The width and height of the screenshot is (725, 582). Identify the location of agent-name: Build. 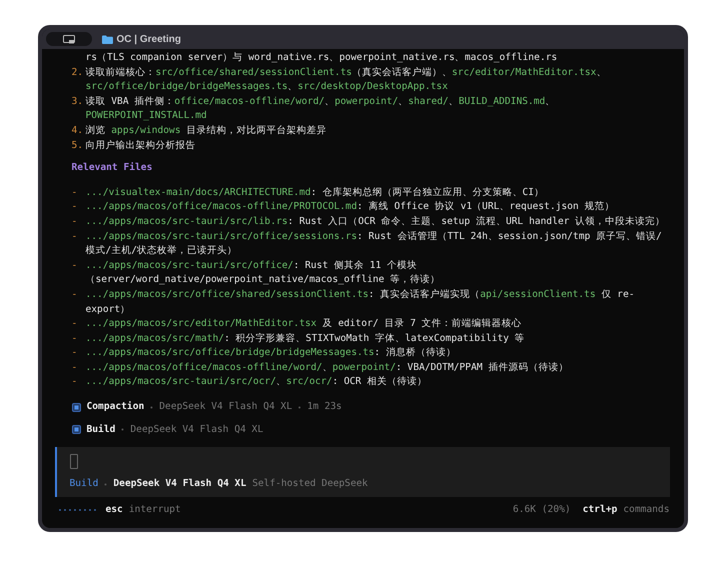
(84, 484).